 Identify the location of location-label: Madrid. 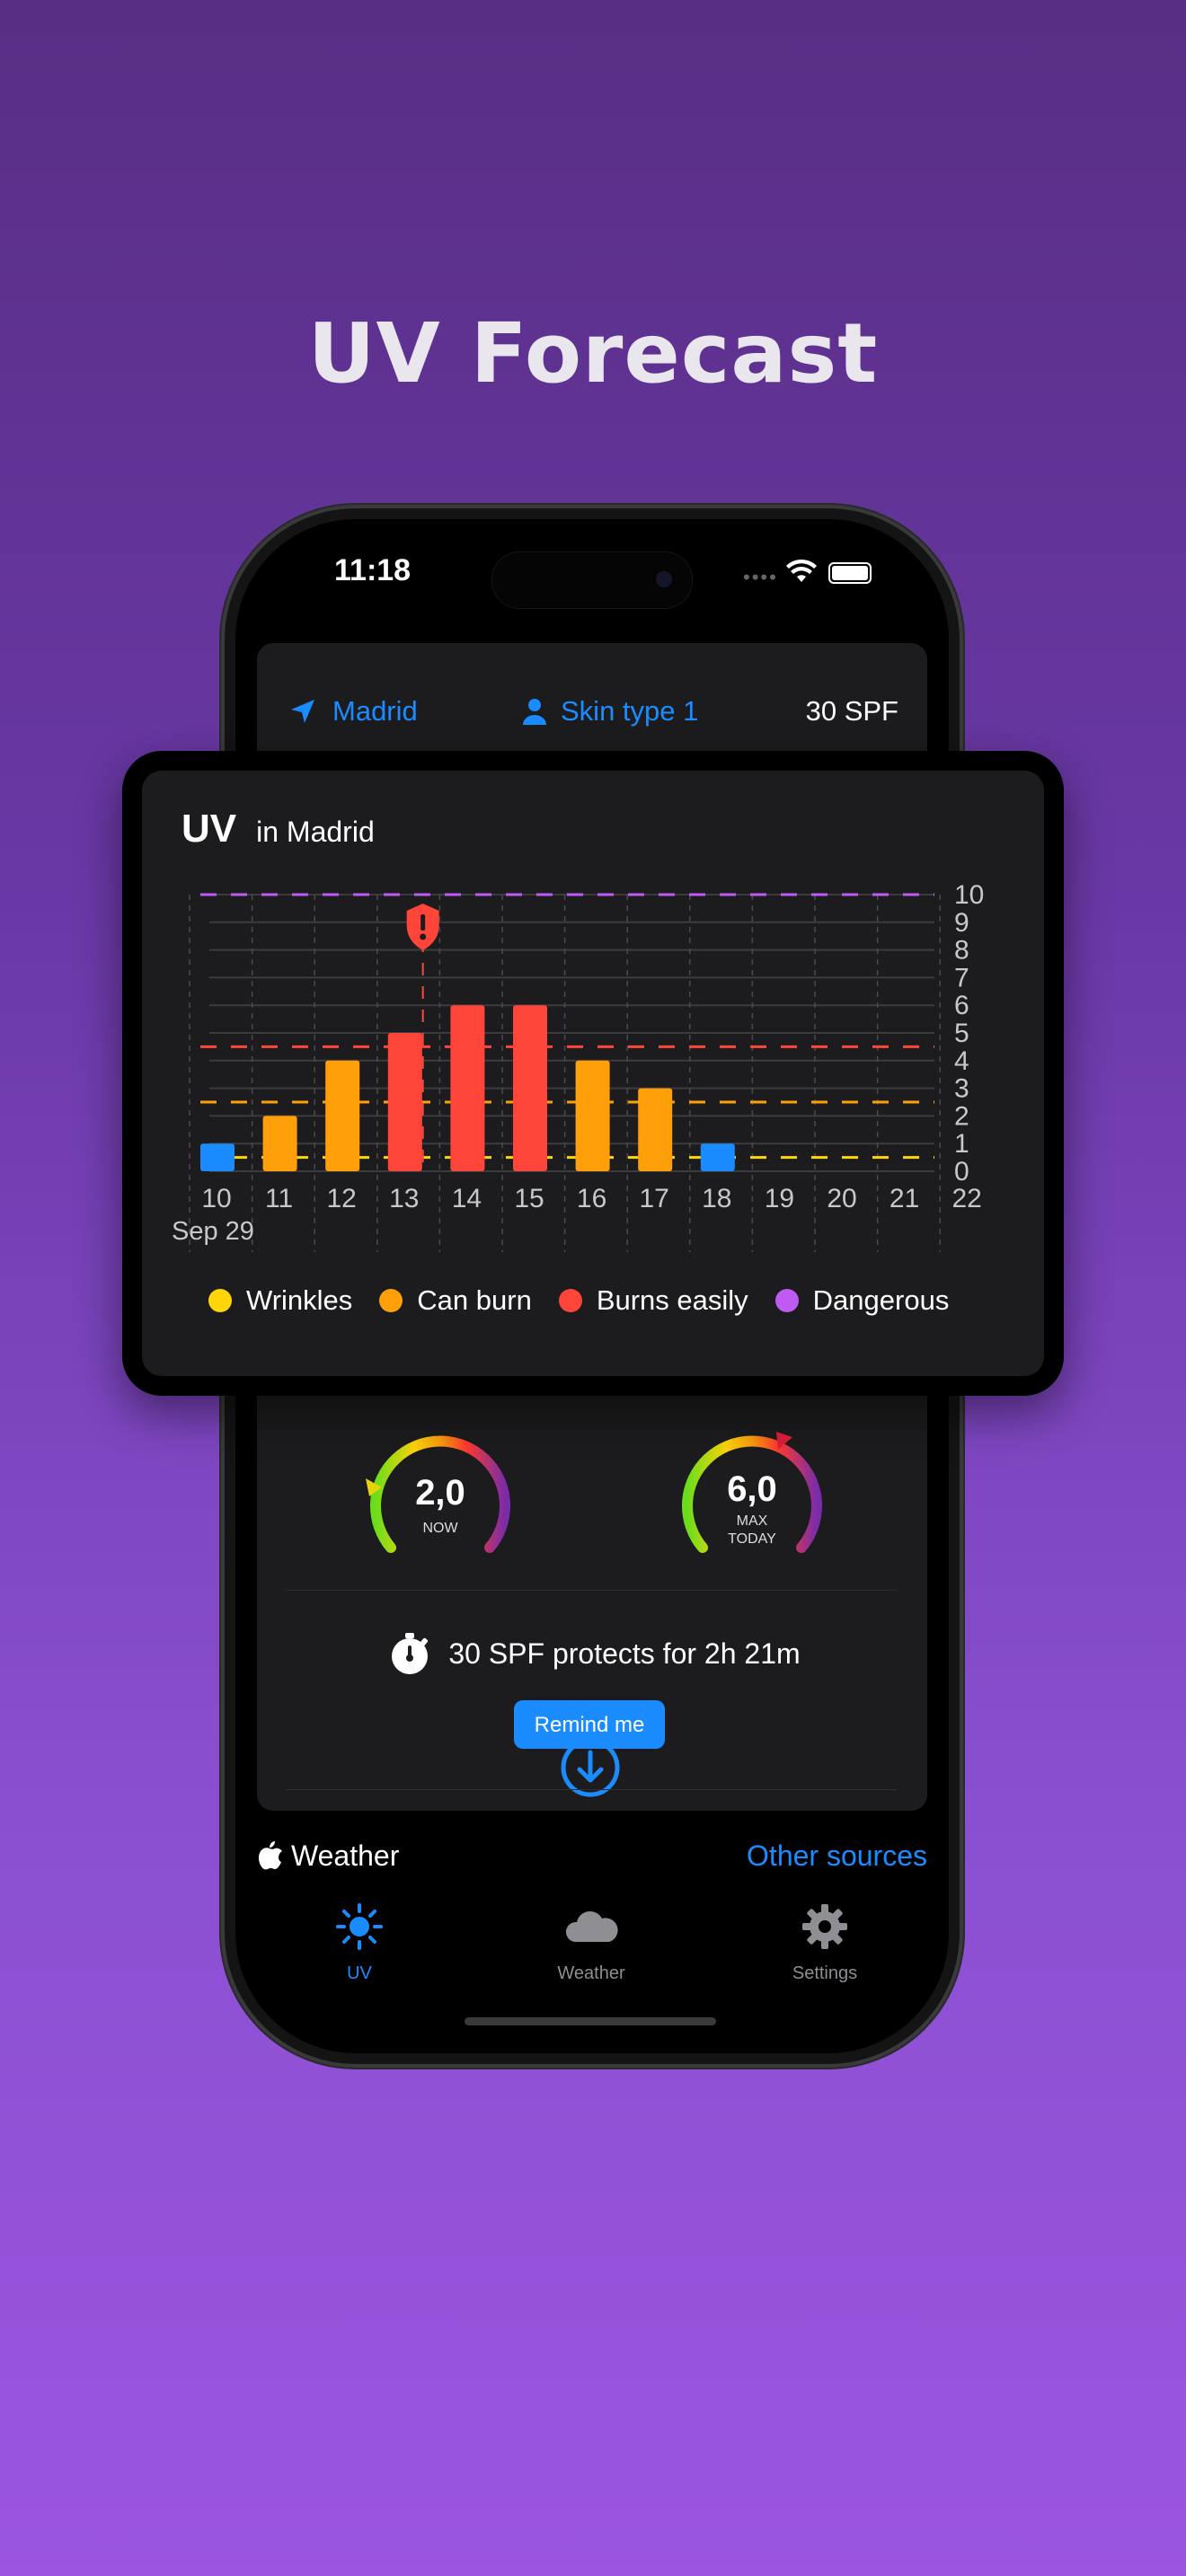
(375, 711).